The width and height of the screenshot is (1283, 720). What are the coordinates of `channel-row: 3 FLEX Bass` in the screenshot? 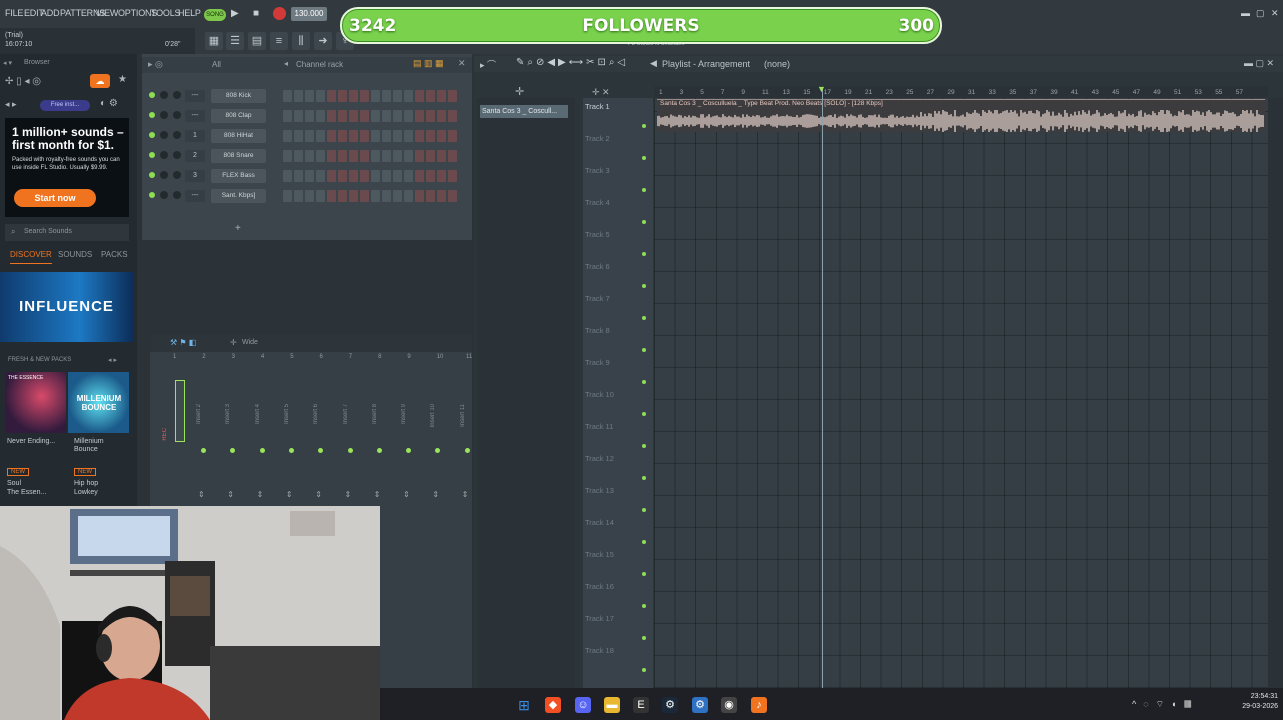 It's located at (305, 176).